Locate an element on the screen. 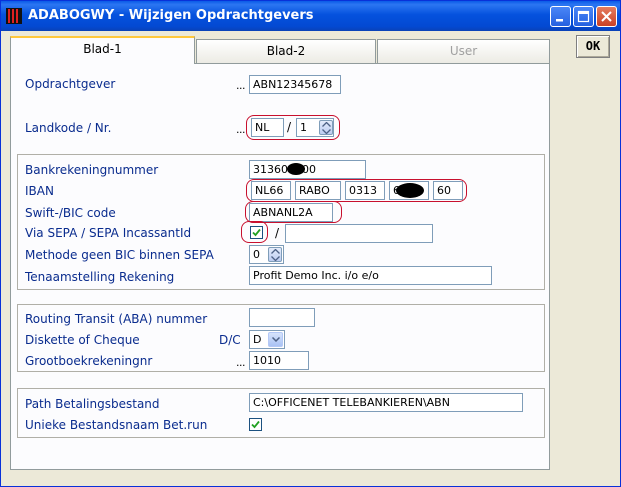 The image size is (621, 487). minimize-icon is located at coordinates (559, 20).